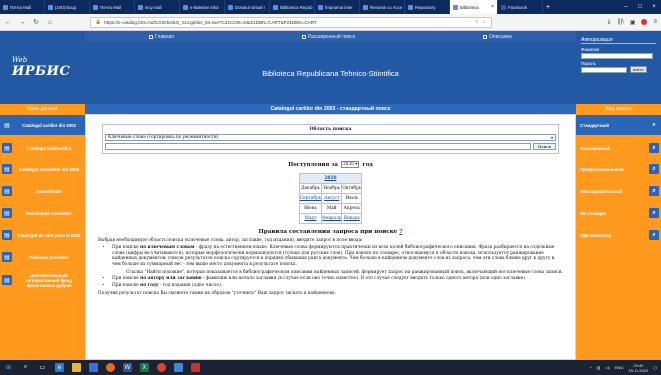 The height and width of the screenshot is (375, 661). Describe the element at coordinates (337, 7) in the screenshot. I see `browser-tab: Împrumut inter` at that location.